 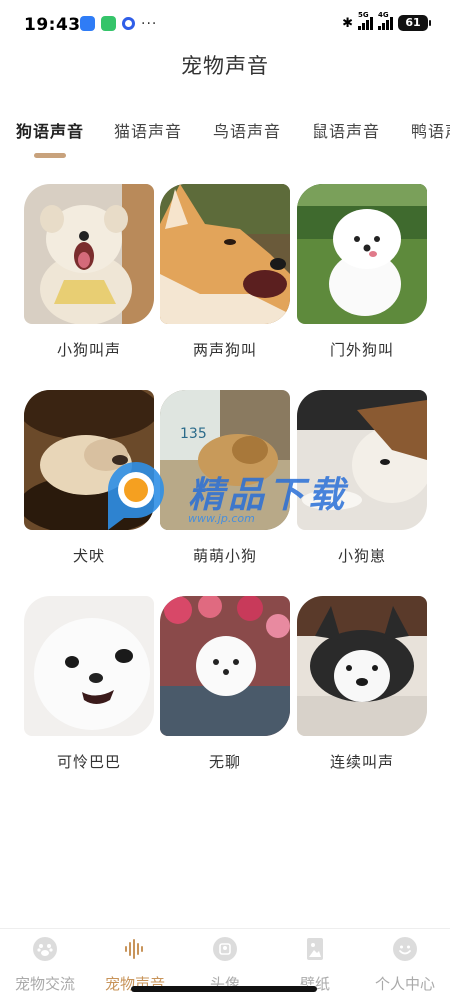 What do you see at coordinates (89, 254) in the screenshot?
I see `yawning-puppy-photo` at bounding box center [89, 254].